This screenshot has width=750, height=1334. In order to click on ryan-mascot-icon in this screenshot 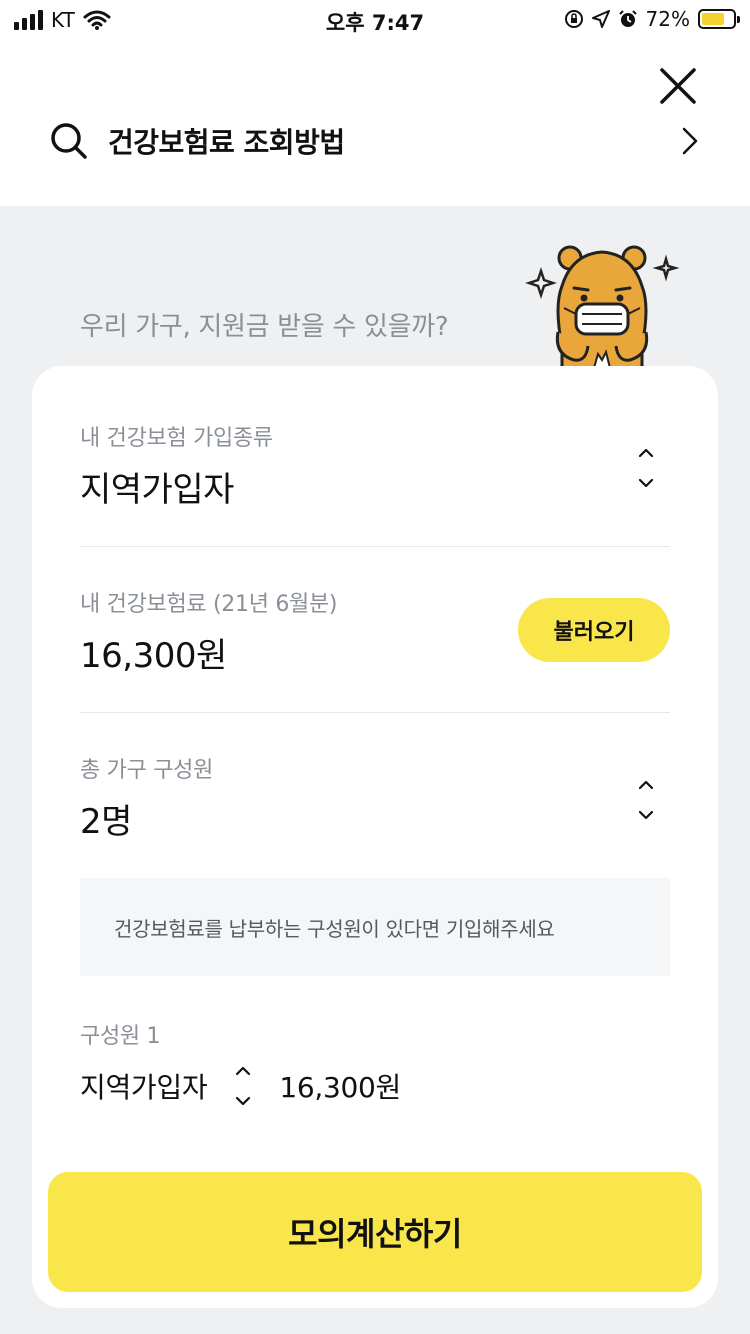, I will do `click(602, 306)`.